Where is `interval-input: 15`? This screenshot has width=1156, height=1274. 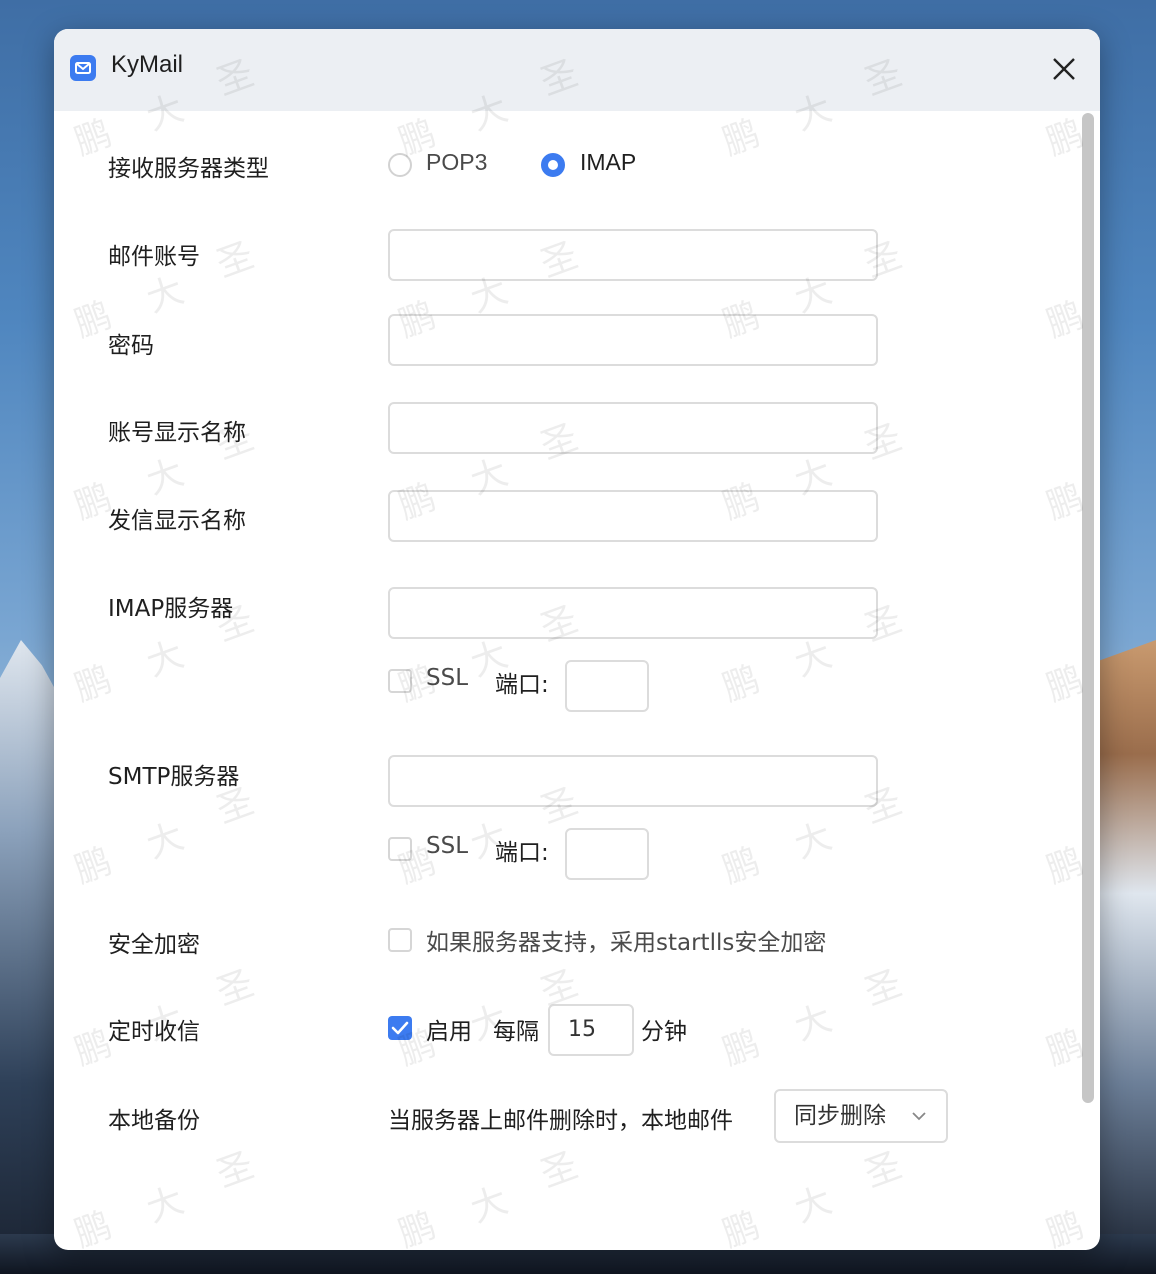 interval-input: 15 is located at coordinates (591, 1030).